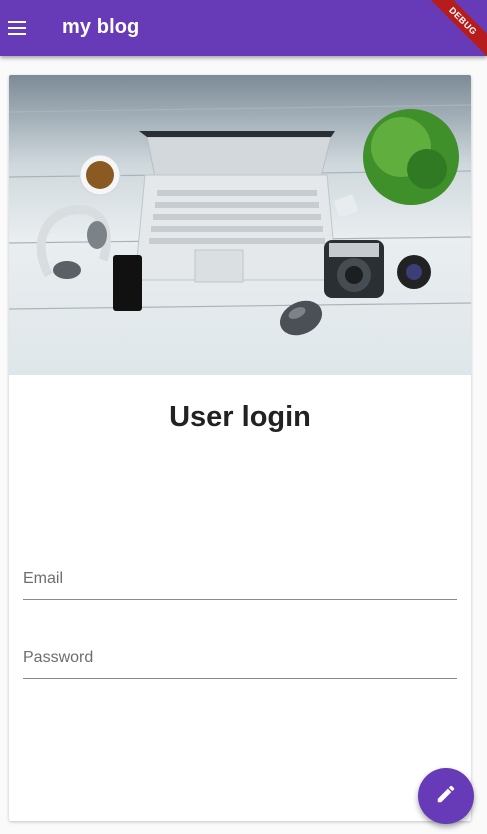 The height and width of the screenshot is (834, 487). Describe the element at coordinates (240, 417) in the screenshot. I see `page-title: User login` at that location.